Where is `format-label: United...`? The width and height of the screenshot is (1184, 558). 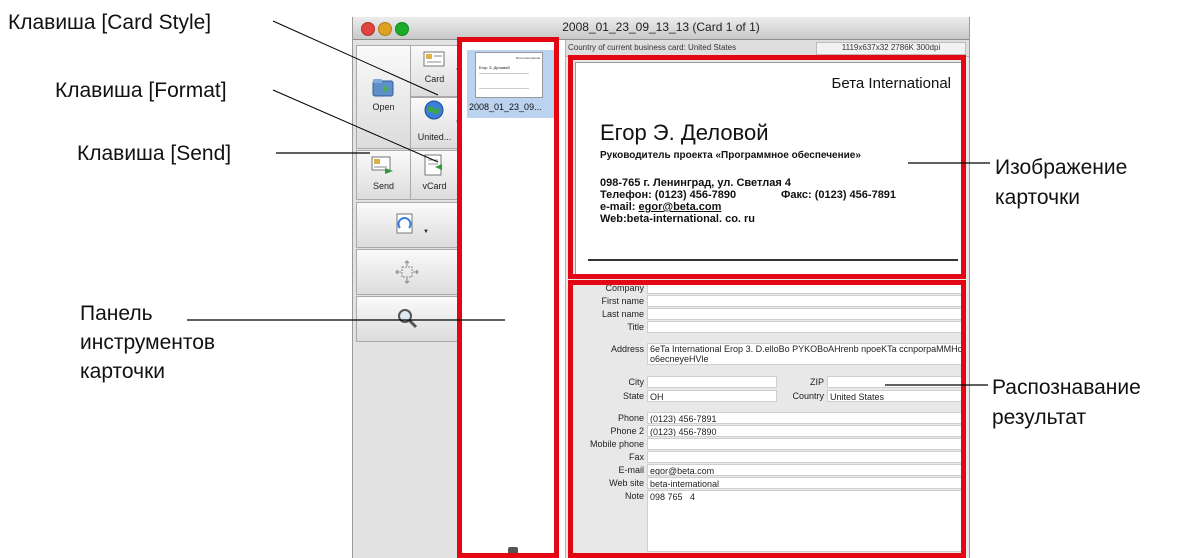 format-label: United... is located at coordinates (434, 137).